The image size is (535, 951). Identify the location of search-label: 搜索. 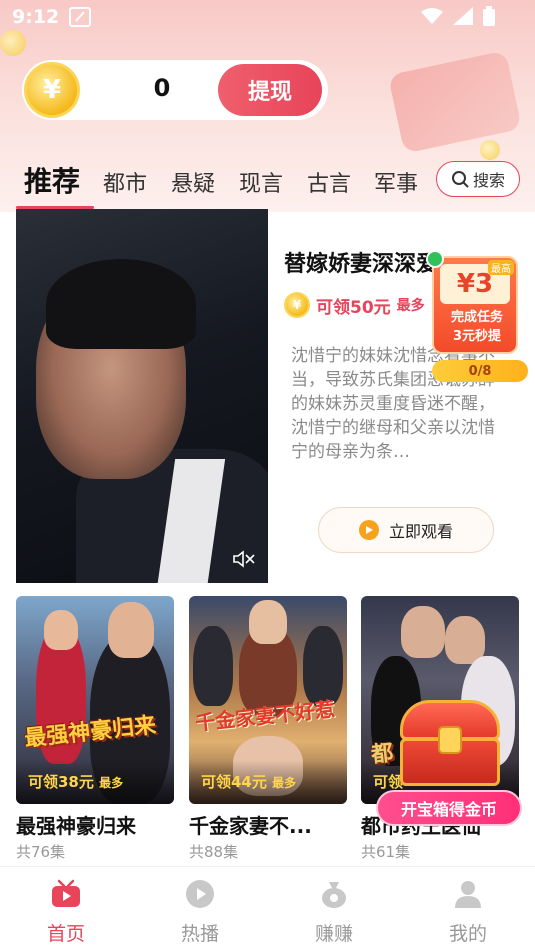
(488, 180).